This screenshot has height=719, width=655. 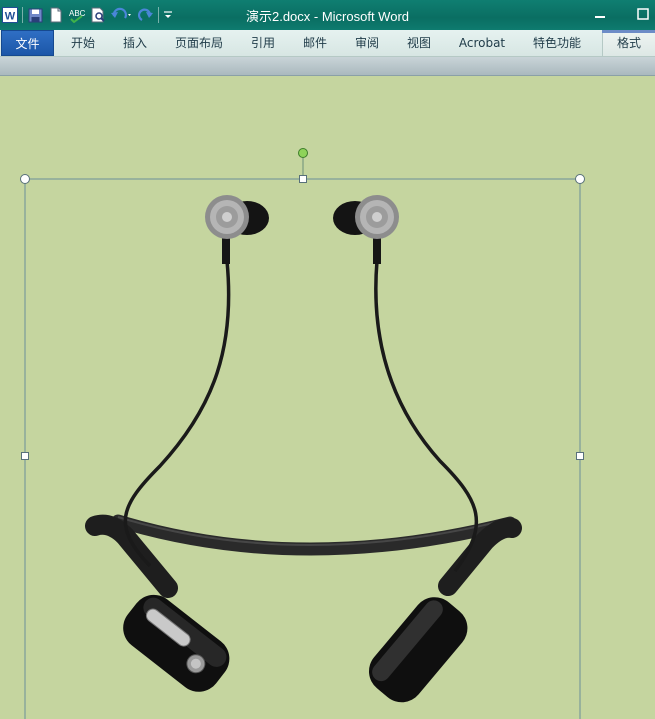 What do you see at coordinates (25, 179) in the screenshot?
I see `resize-handle-top-left` at bounding box center [25, 179].